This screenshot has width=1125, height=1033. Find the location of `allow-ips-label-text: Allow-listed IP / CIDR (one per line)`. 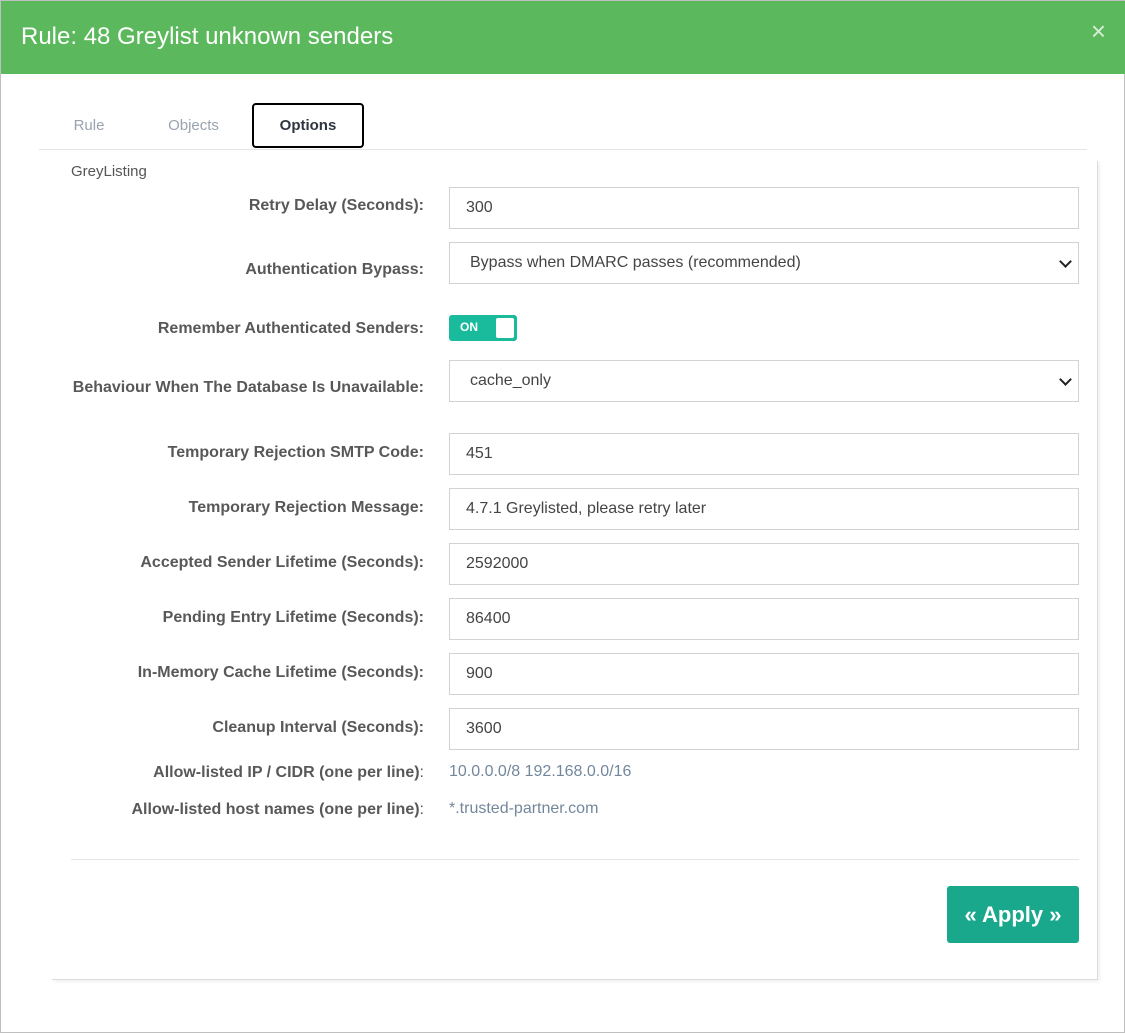

allow-ips-label-text: Allow-listed IP / CIDR (one per line) is located at coordinates (286, 772).